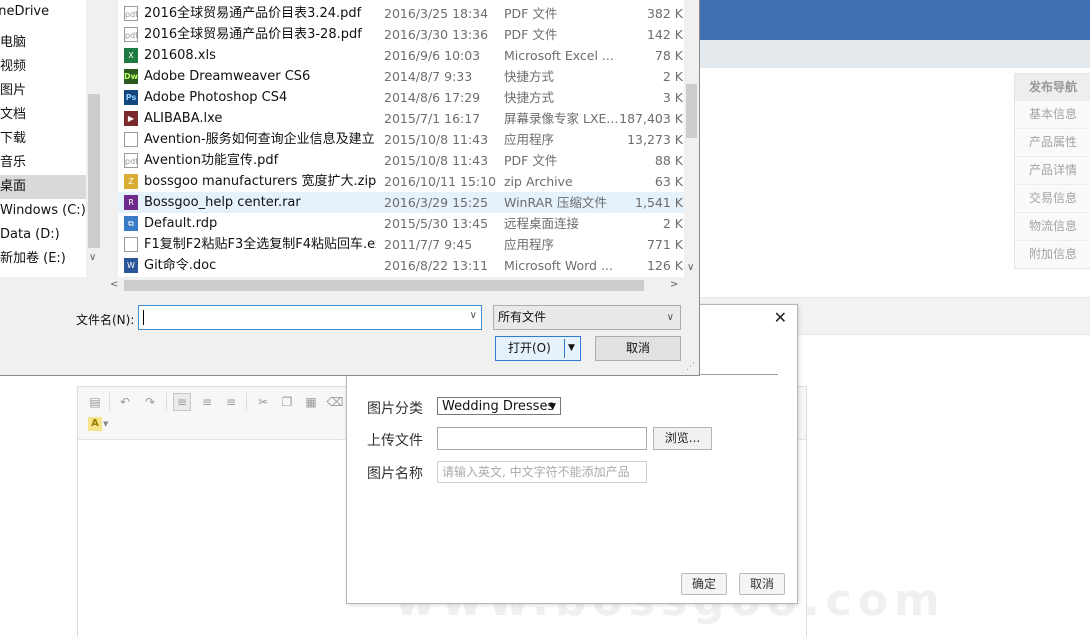 This screenshot has width=1090, height=637. What do you see at coordinates (43, 115) in the screenshot?
I see `nav-item-documents: 文档` at bounding box center [43, 115].